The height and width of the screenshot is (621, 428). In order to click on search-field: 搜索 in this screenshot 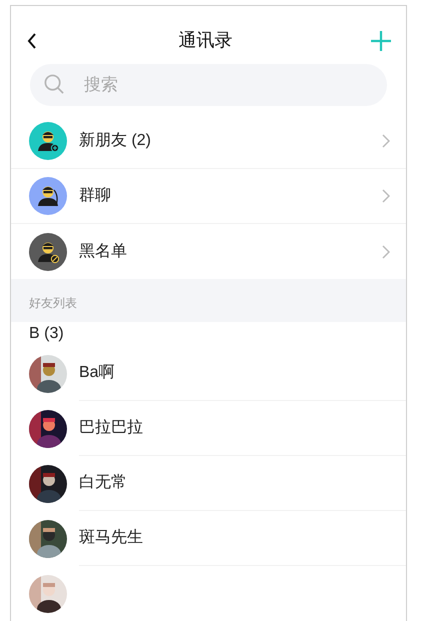, I will do `click(208, 85)`.